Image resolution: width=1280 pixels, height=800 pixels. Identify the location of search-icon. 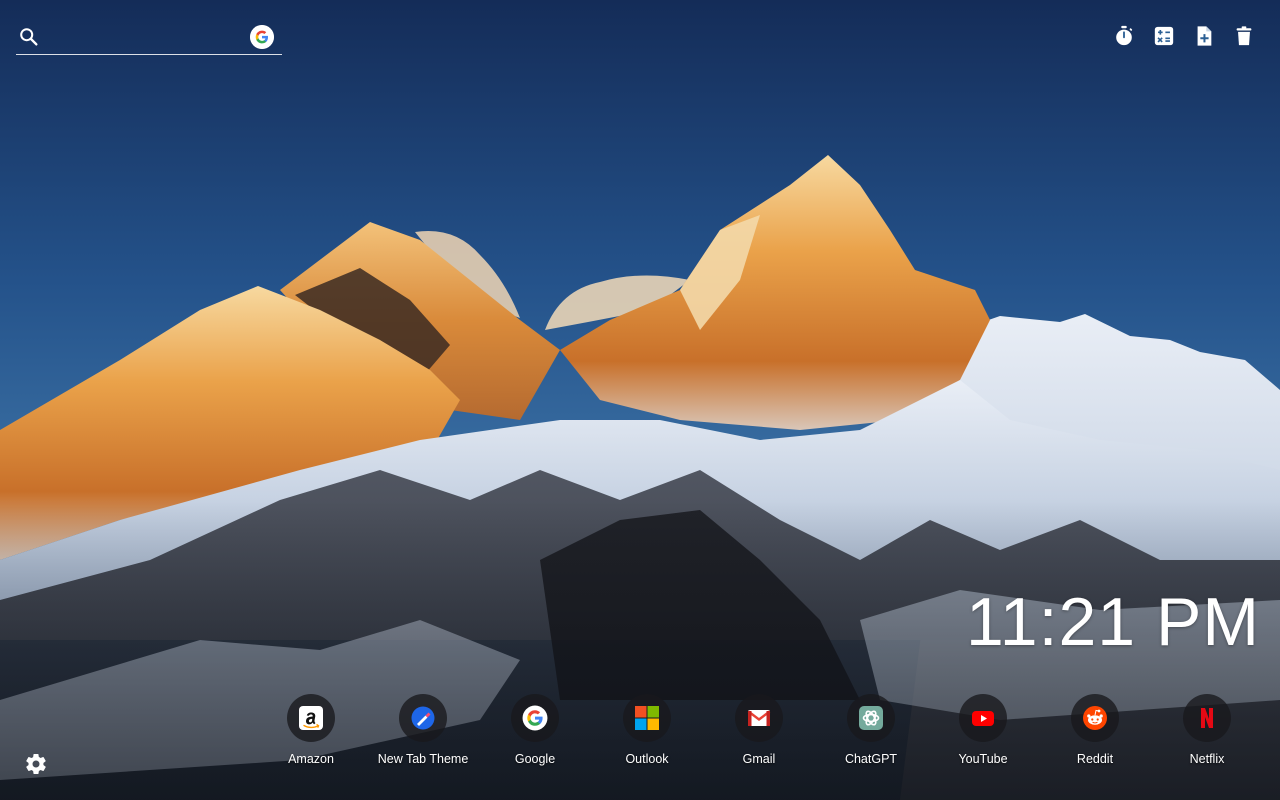
(29, 37).